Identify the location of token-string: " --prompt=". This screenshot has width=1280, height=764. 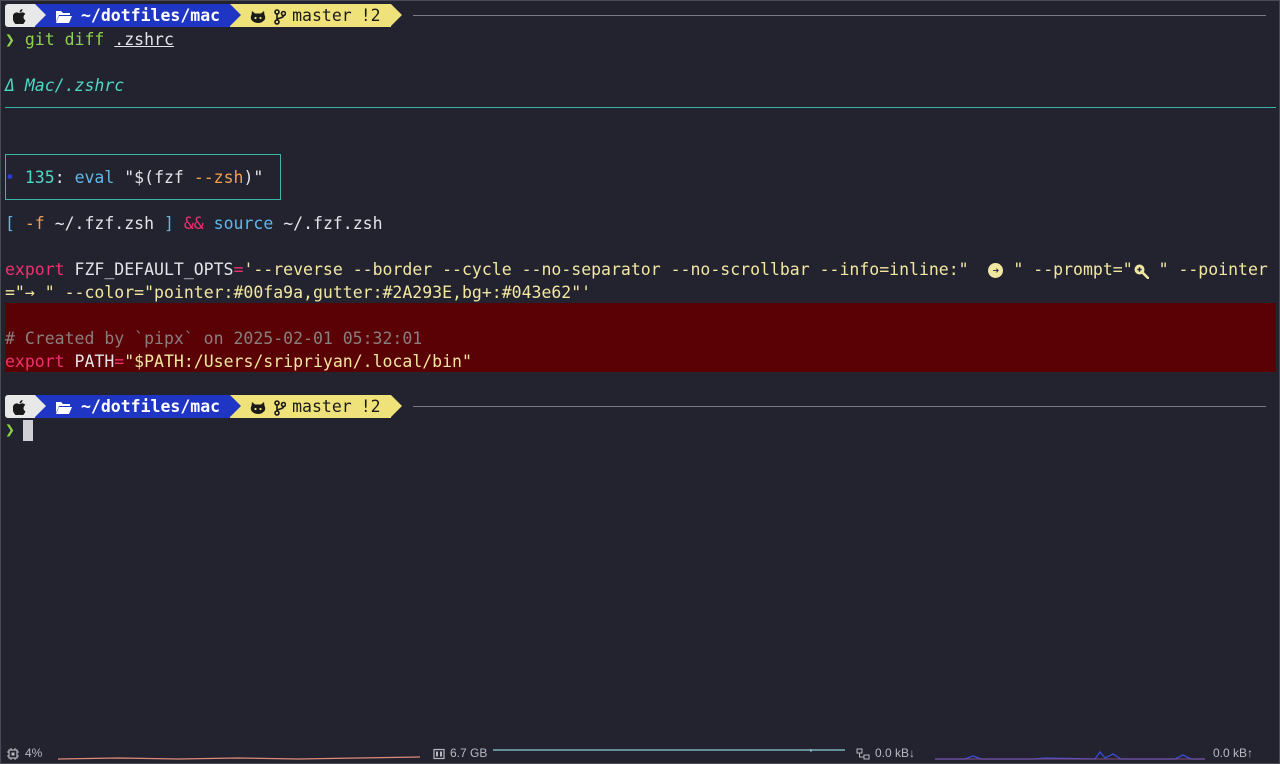
(1073, 269).